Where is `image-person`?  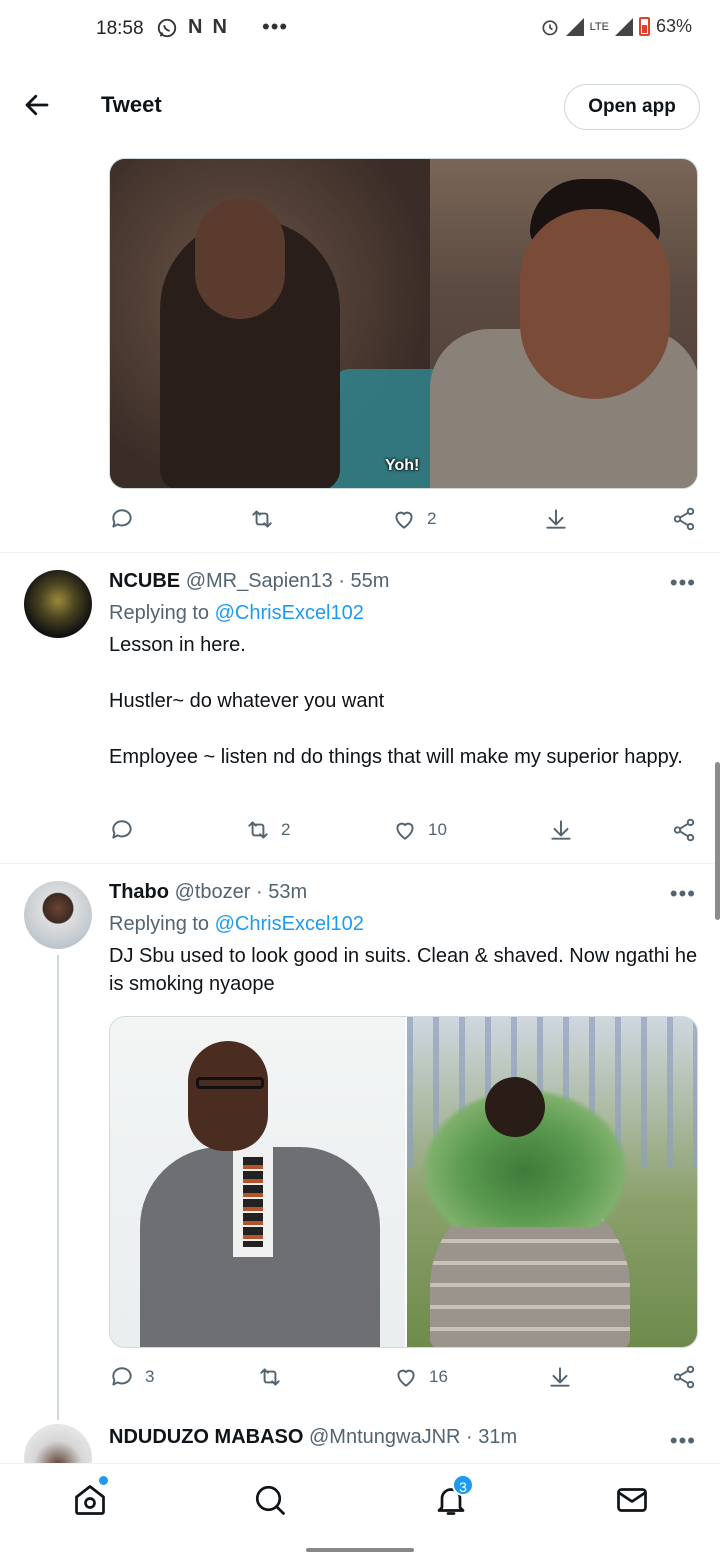
image-person is located at coordinates (515, 1107).